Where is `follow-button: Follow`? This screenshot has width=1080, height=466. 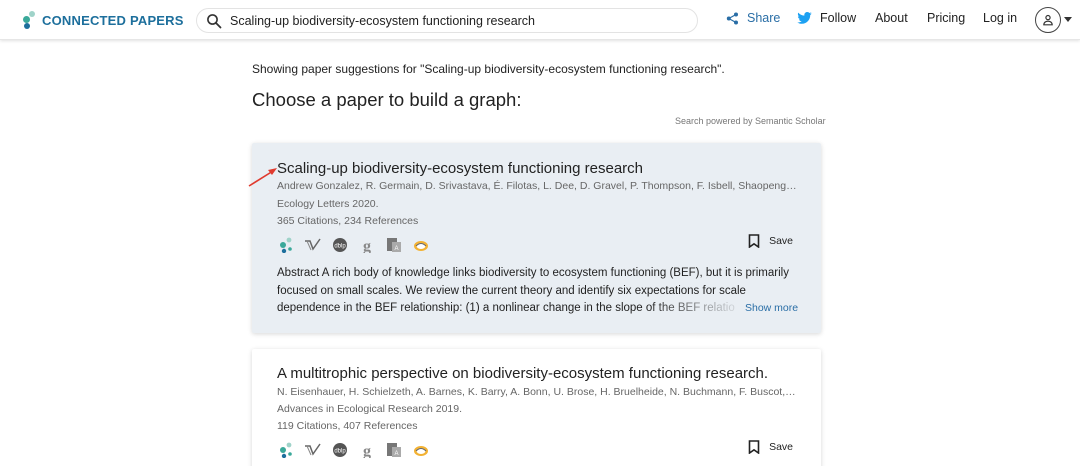 follow-button: Follow is located at coordinates (826, 18).